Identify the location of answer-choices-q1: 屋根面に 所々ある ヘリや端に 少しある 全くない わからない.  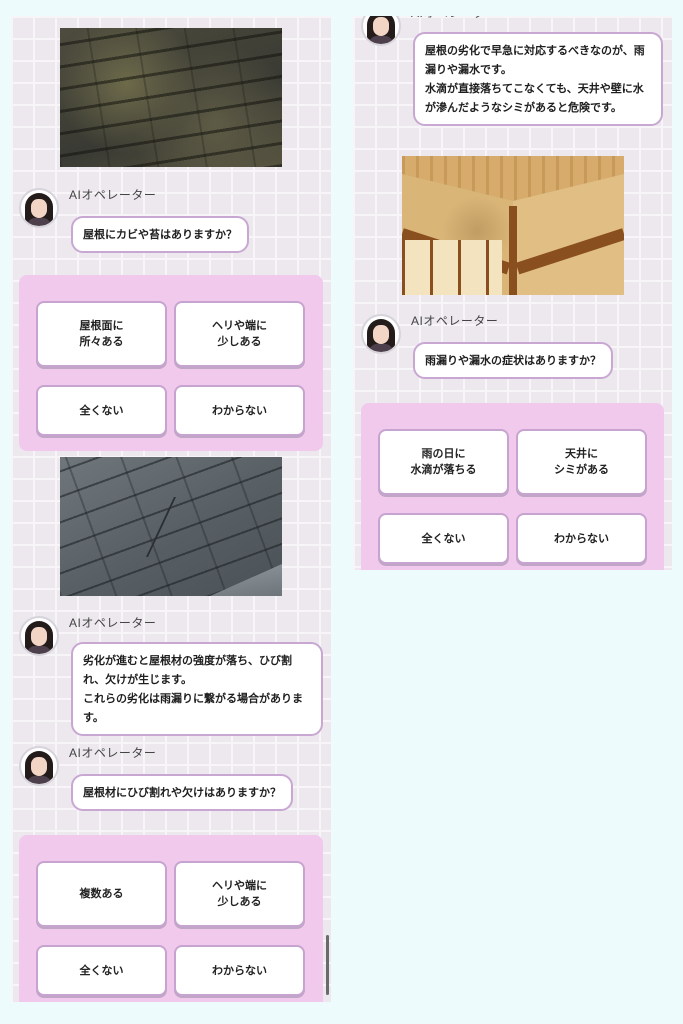
(171, 363).